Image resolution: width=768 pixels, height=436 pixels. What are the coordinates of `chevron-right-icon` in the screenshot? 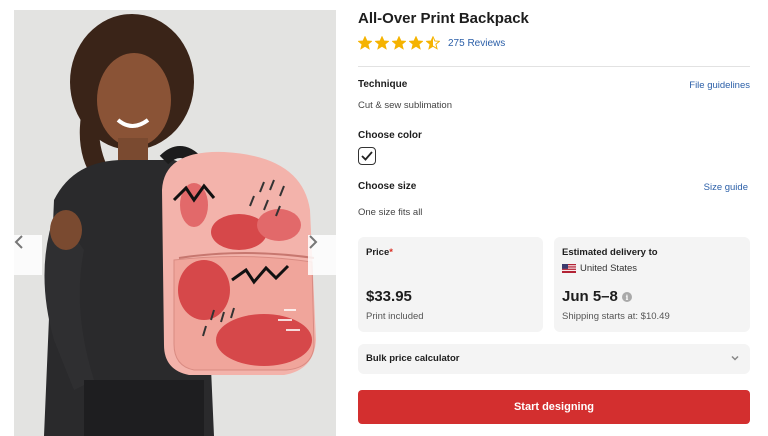 It's located at (313, 242).